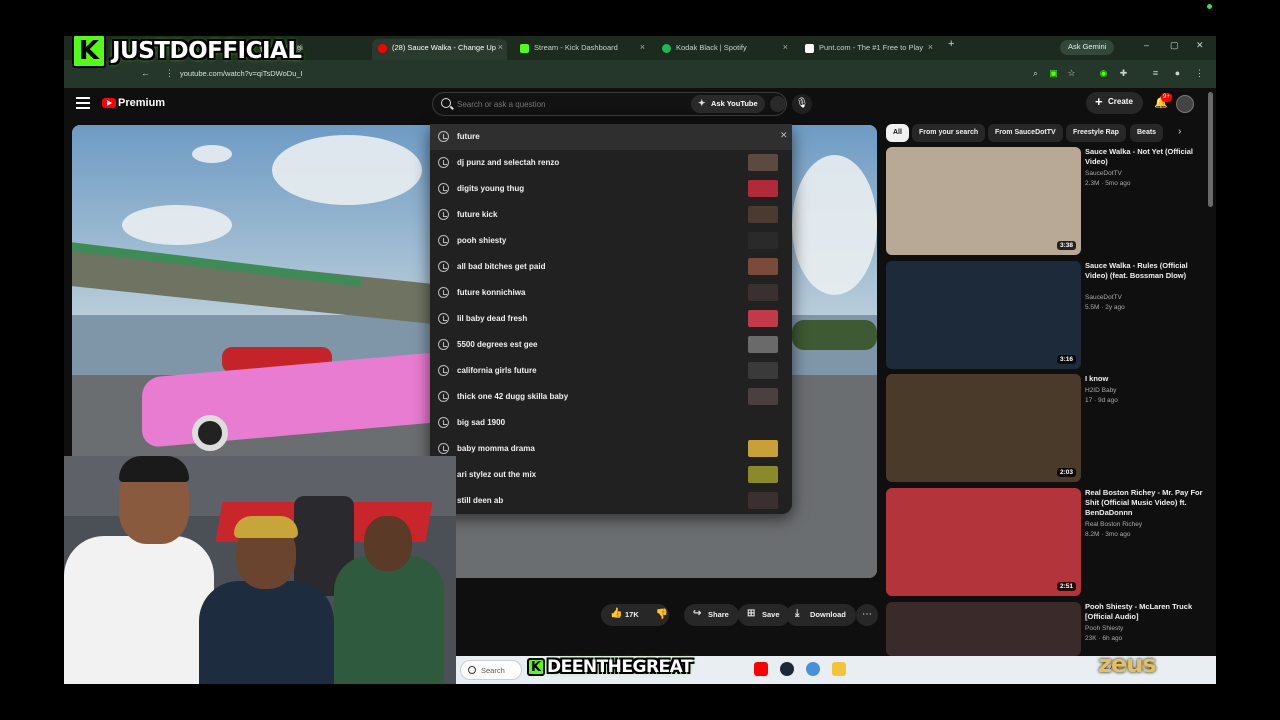  What do you see at coordinates (787, 669) in the screenshot?
I see `steam-app-icon` at bounding box center [787, 669].